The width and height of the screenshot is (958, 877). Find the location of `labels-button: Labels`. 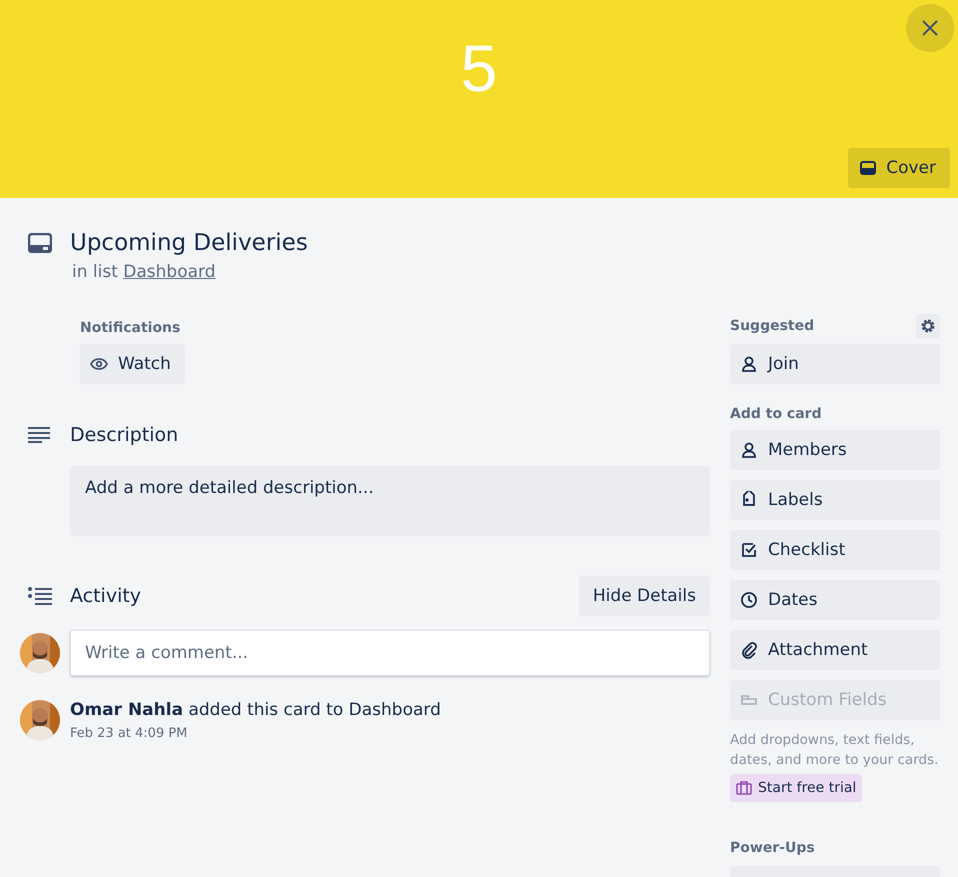

labels-button: Labels is located at coordinates (835, 500).